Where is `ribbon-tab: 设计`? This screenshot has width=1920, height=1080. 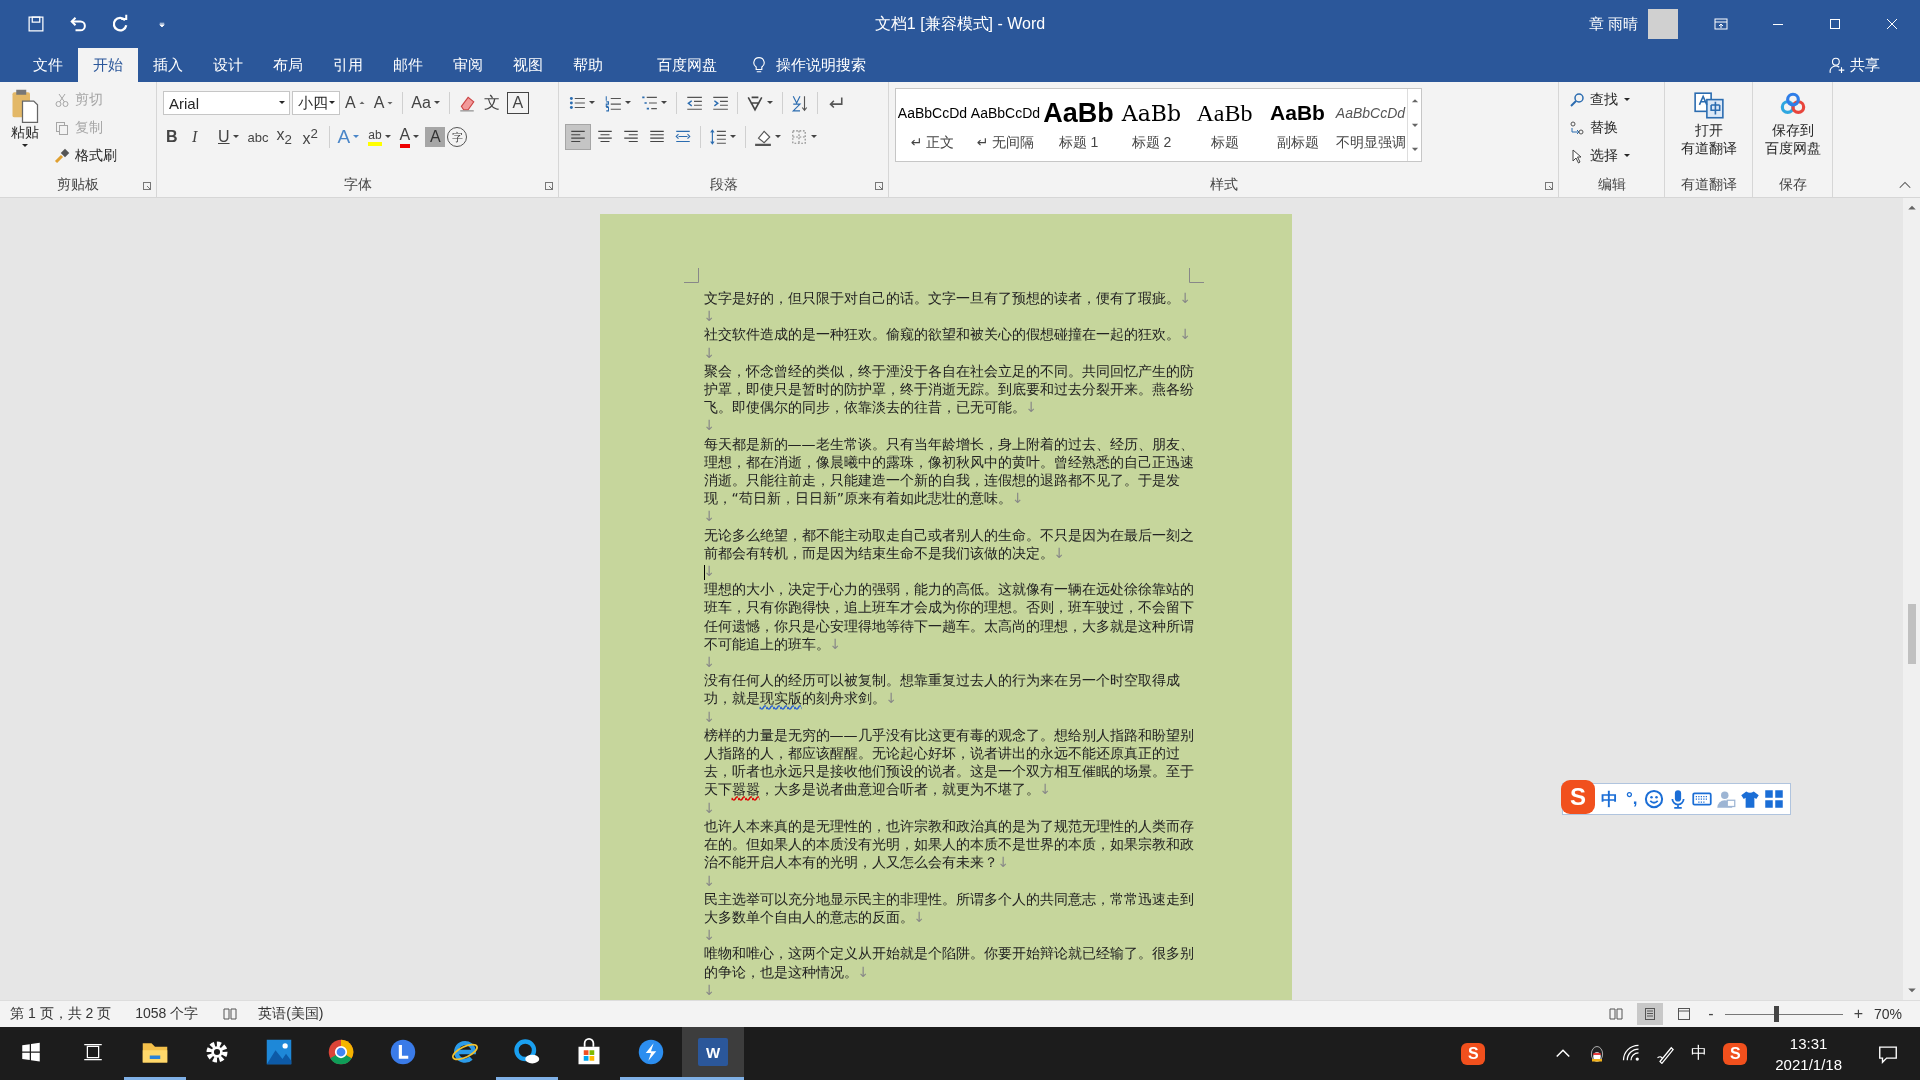
ribbon-tab: 设计 is located at coordinates (228, 65).